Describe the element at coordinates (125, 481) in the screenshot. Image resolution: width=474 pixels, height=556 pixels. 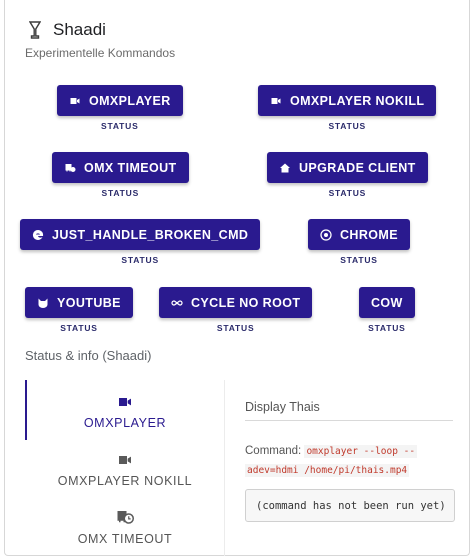
I see `tab-label: OMXPLAYER NOKILL` at that location.